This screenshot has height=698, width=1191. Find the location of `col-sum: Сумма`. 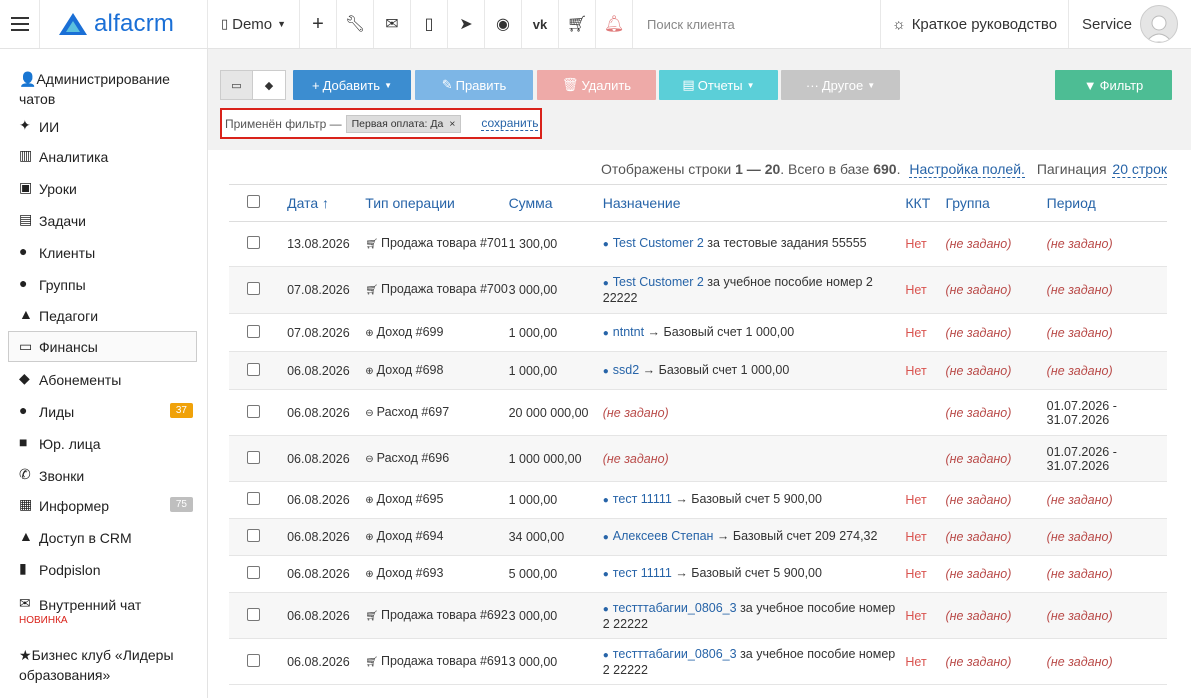

col-sum: Сумма is located at coordinates (555, 203).